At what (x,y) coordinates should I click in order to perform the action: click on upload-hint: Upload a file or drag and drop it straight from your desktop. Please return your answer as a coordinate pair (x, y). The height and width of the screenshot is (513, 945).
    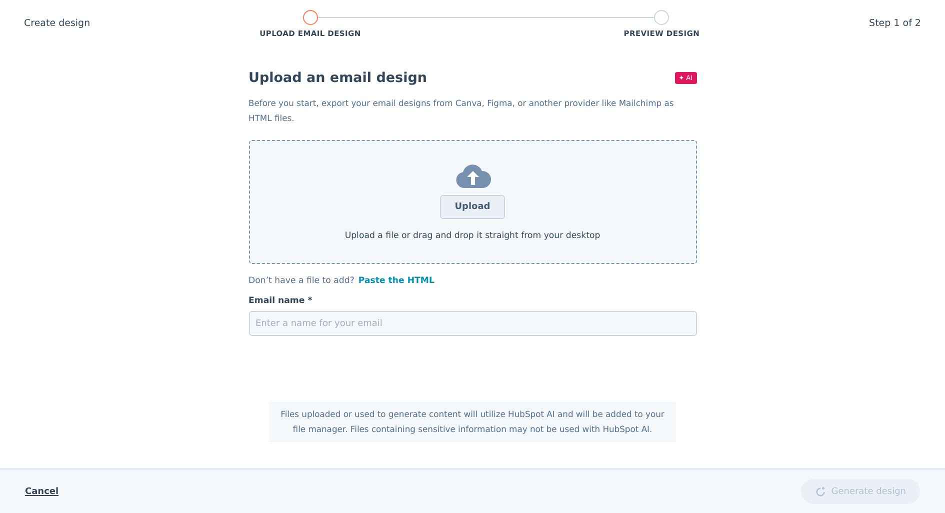
    Looking at the image, I should click on (472, 236).